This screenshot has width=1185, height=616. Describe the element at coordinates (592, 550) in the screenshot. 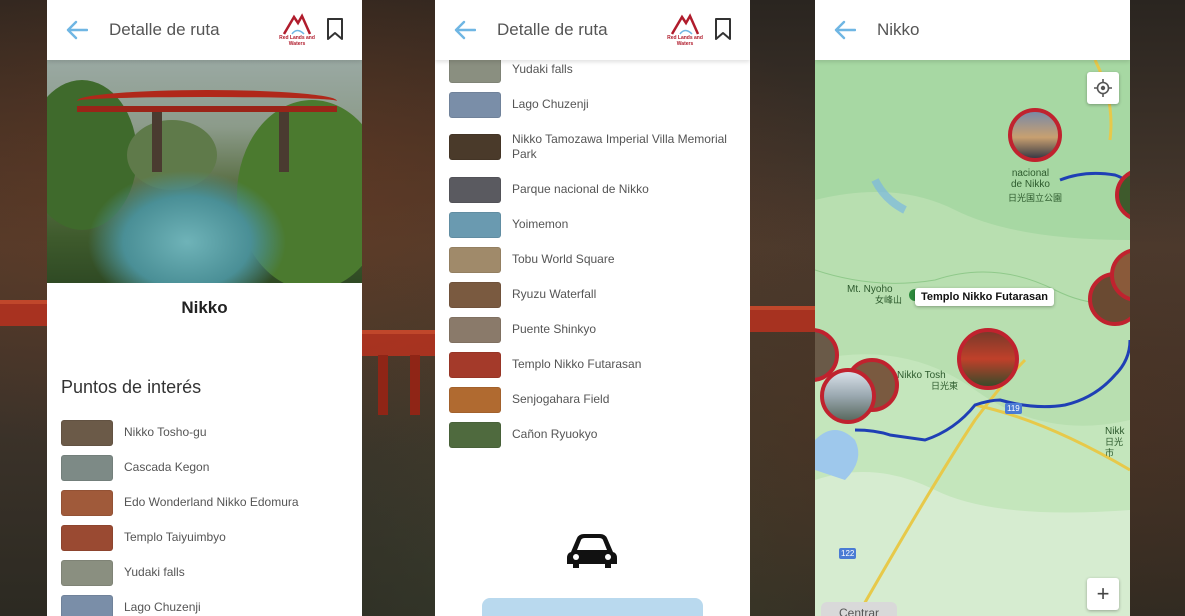

I see `car-icon` at that location.